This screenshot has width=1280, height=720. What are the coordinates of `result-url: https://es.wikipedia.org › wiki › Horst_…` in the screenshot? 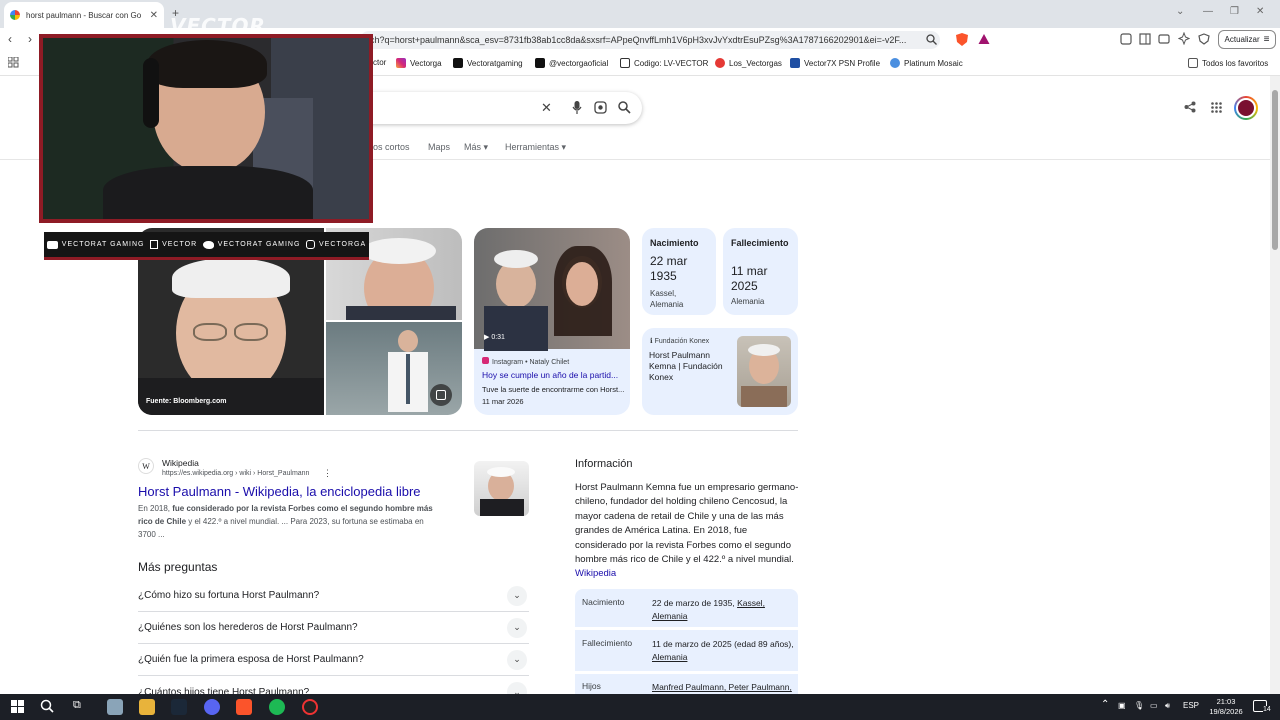 It's located at (235, 473).